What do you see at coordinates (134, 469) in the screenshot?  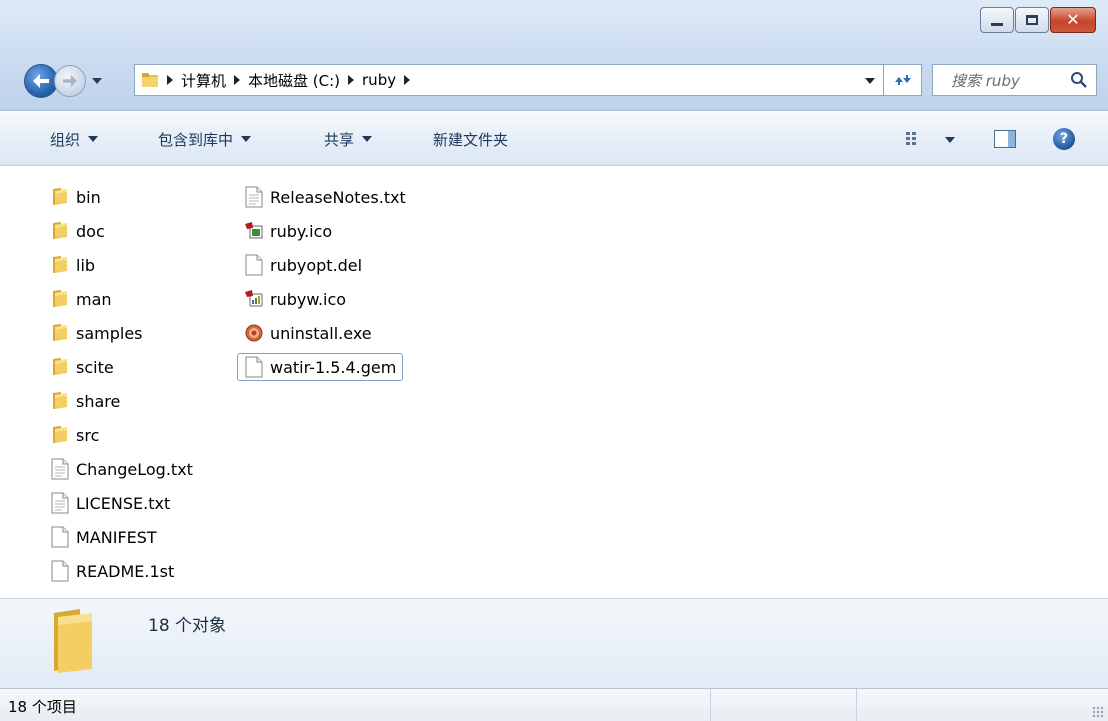 I see `file-name: ChangeLog.txt` at bounding box center [134, 469].